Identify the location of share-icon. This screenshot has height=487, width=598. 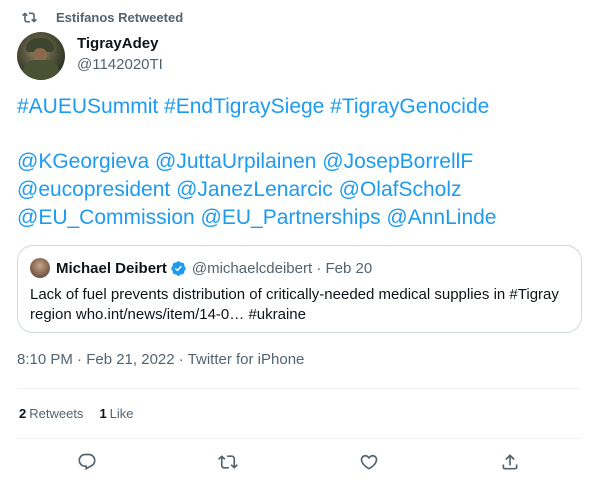
(510, 462).